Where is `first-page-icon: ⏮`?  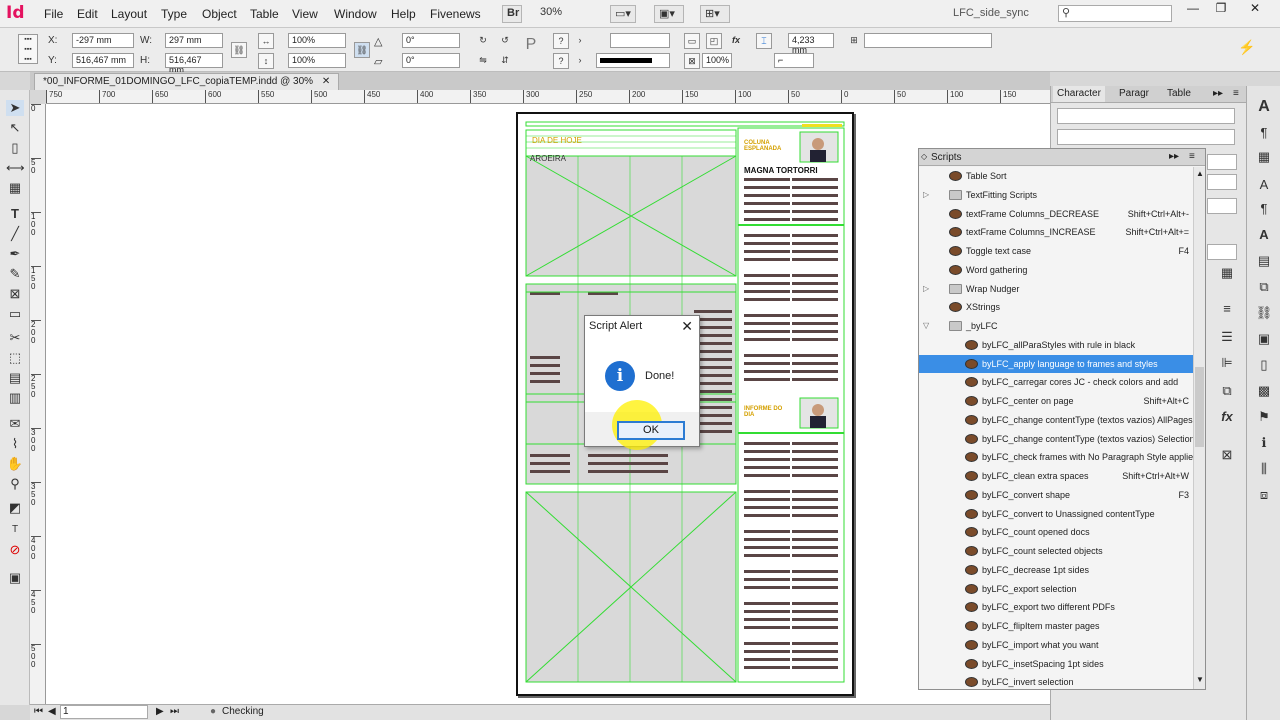
first-page-icon: ⏮ is located at coordinates (38, 711).